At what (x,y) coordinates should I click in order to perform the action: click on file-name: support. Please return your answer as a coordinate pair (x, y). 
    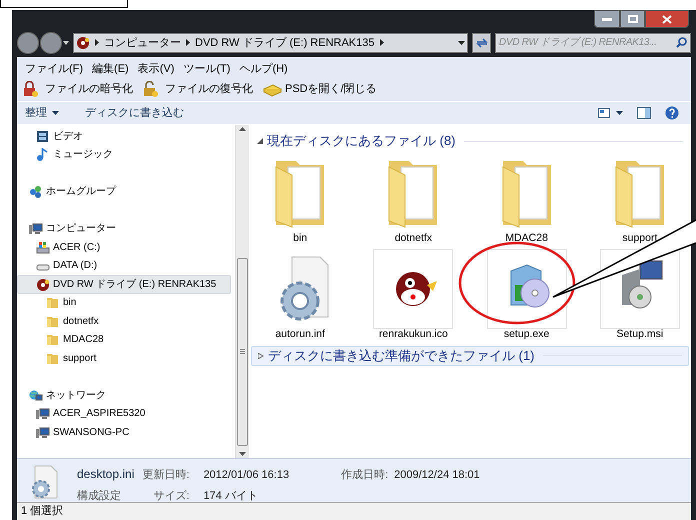
    Looking at the image, I should click on (640, 239).